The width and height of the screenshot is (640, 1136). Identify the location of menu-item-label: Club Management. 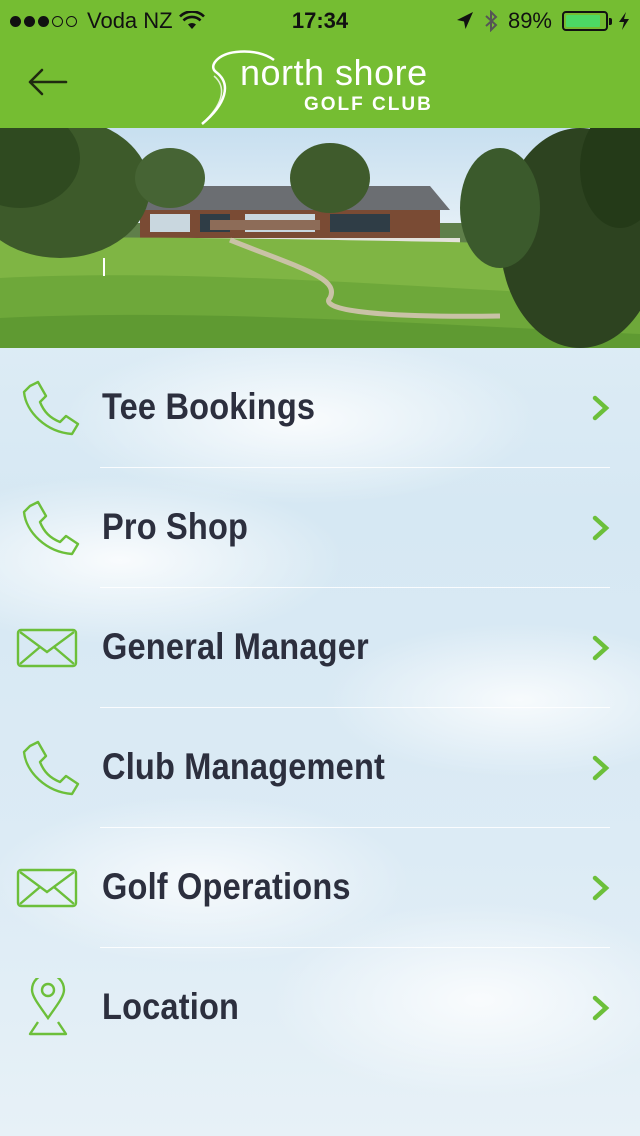
(244, 766).